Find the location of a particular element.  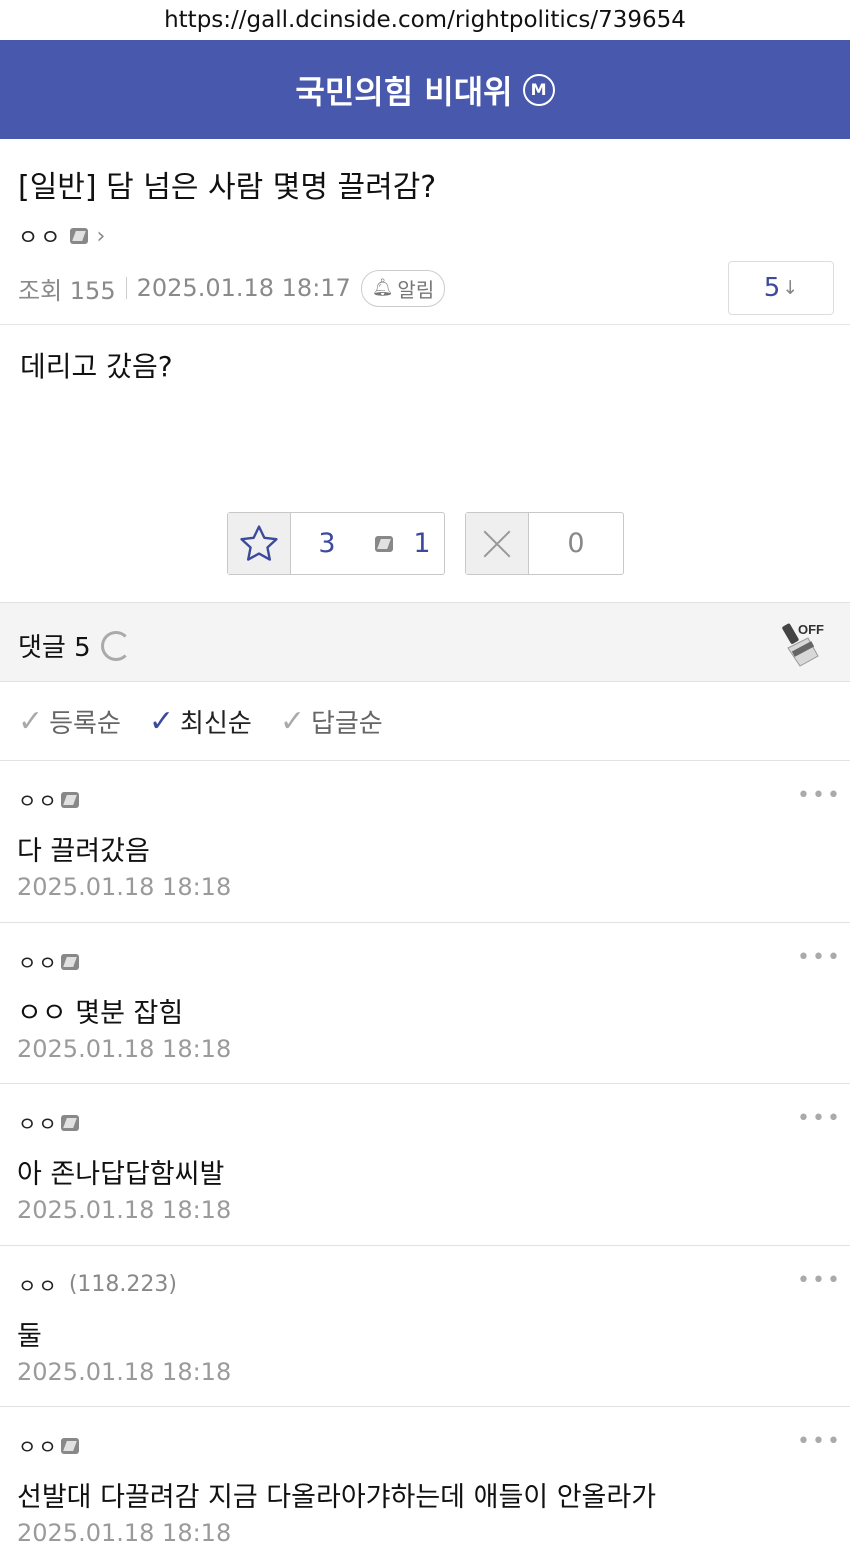

arrow-down-icon: ↓ is located at coordinates (790, 288).